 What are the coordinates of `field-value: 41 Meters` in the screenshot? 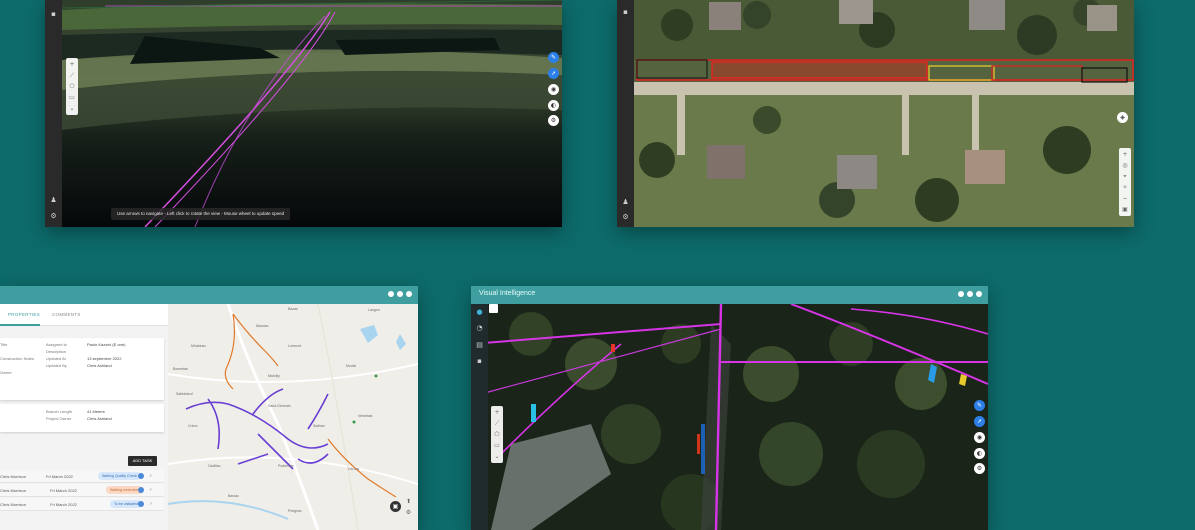 It's located at (96, 411).